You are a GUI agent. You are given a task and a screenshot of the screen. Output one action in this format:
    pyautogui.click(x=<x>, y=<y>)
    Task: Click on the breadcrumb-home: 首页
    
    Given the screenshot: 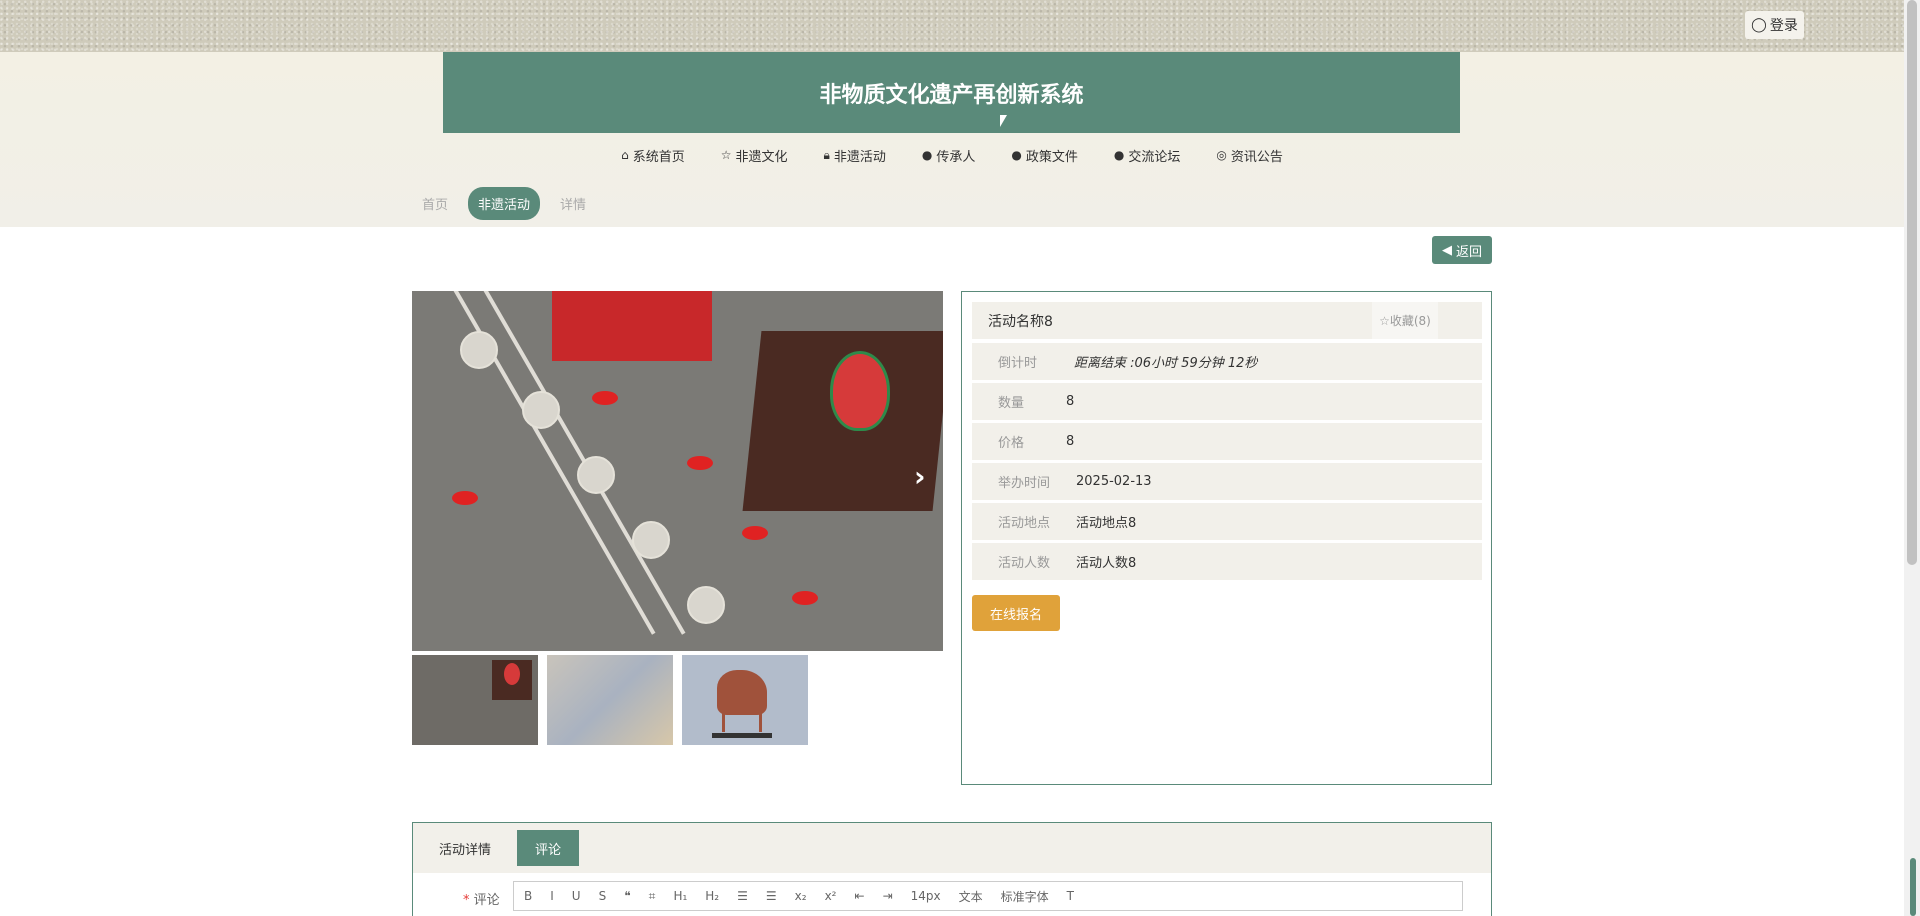 What is the action you would take?
    pyautogui.click(x=435, y=203)
    